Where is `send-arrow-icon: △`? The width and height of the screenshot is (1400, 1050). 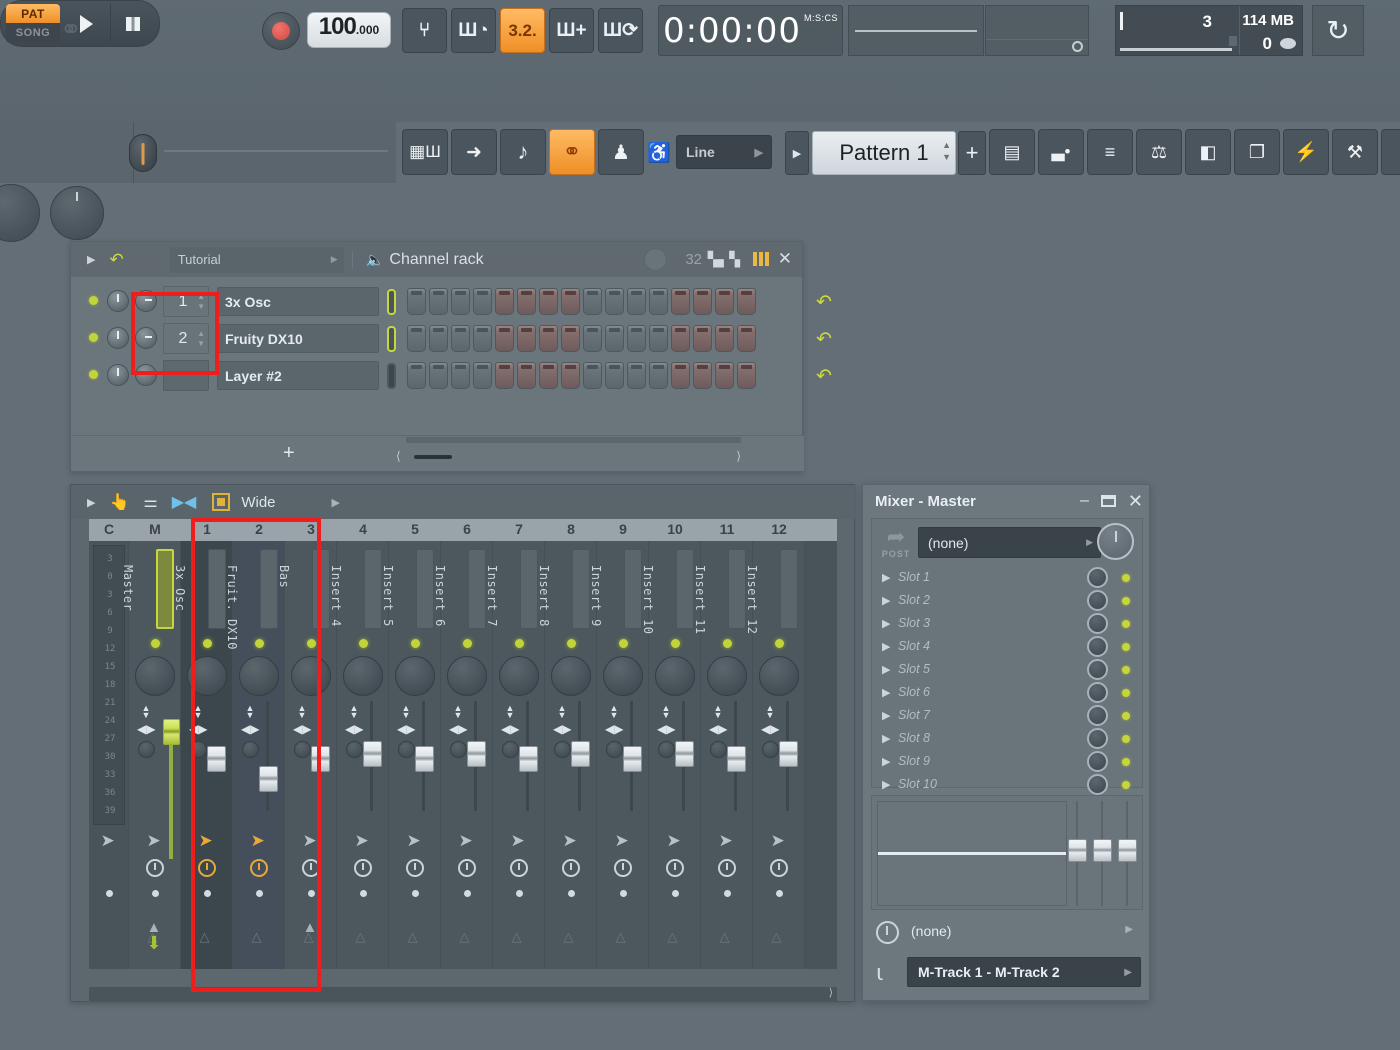 send-arrow-icon: △ is located at coordinates (517, 937).